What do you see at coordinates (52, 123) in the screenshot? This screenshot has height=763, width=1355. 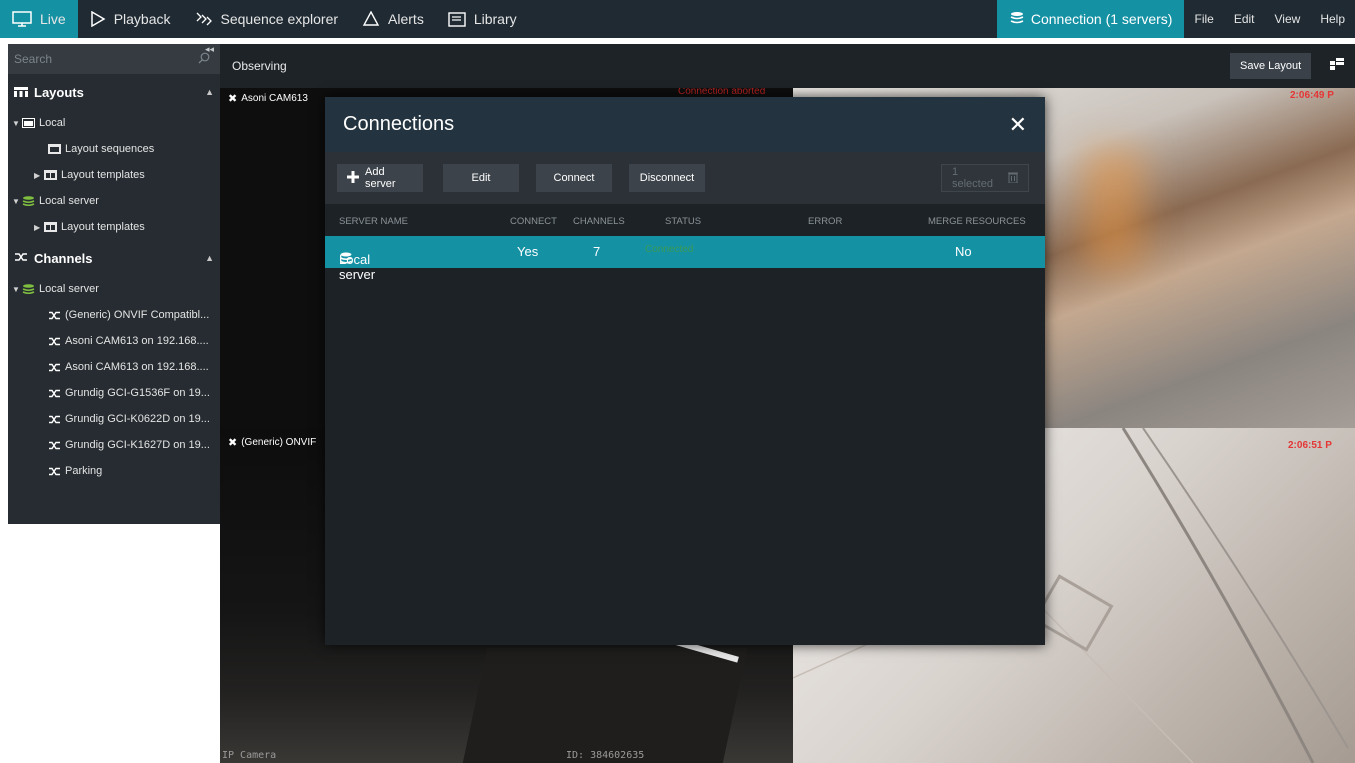 I see `tree-item-label: Local` at bounding box center [52, 123].